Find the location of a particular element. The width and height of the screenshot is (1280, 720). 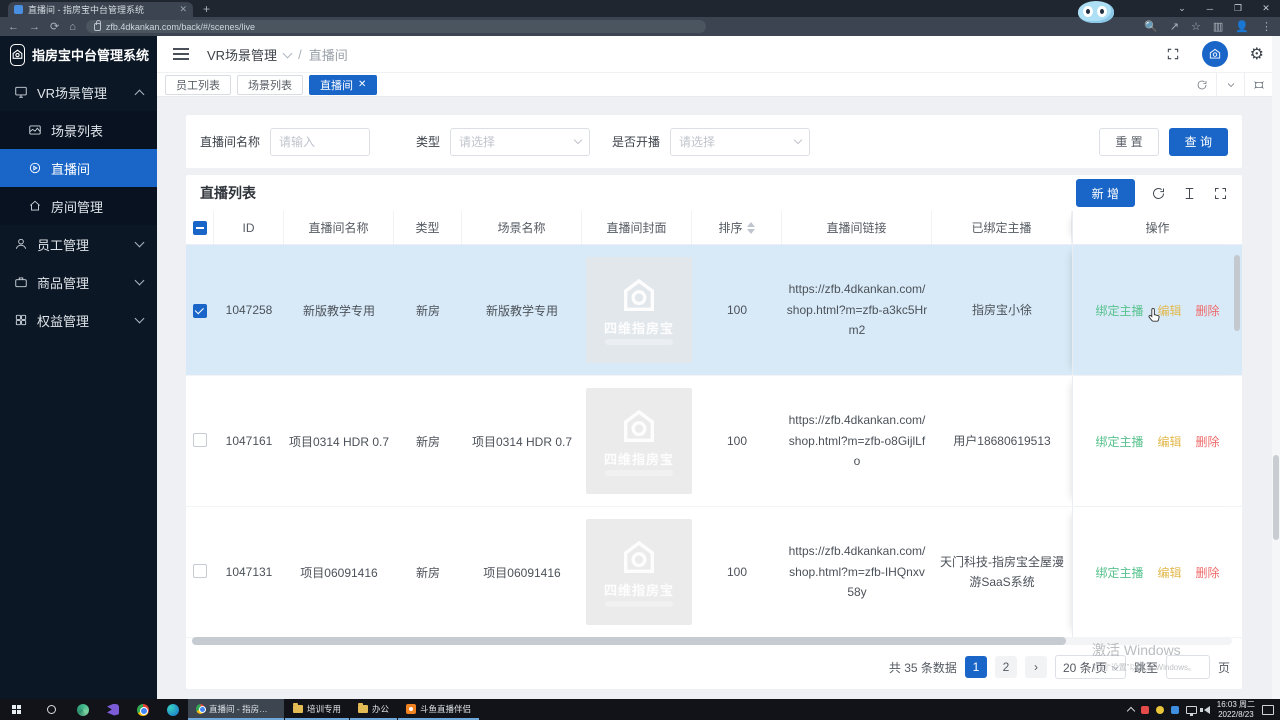

window-minimize-icon: ─ is located at coordinates (1210, 9).